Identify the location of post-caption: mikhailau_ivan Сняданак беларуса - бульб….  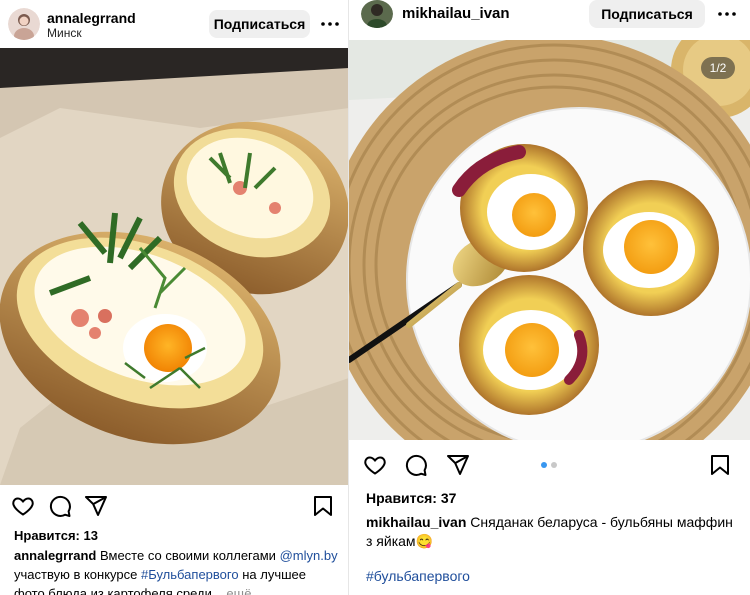
(551, 532).